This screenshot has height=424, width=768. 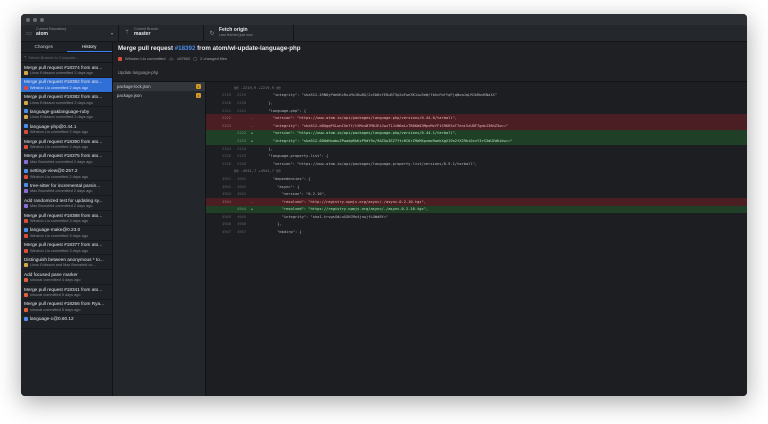 What do you see at coordinates (161, 33) in the screenshot?
I see `current-branch-button: ᛘ Current Branch master` at bounding box center [161, 33].